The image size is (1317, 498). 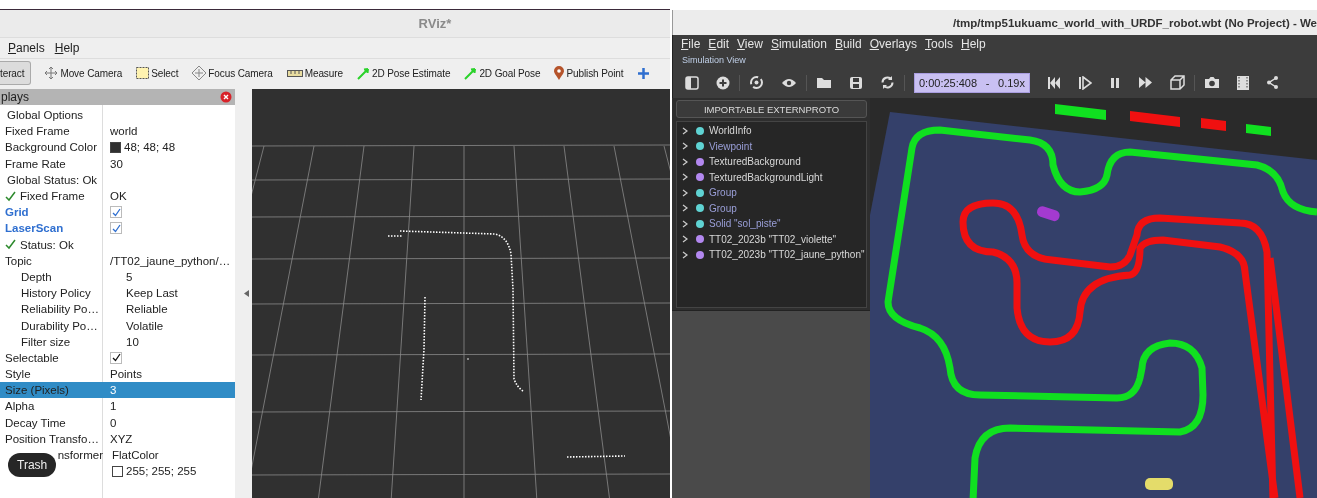 What do you see at coordinates (1085, 82) in the screenshot?
I see `step-icon` at bounding box center [1085, 82].